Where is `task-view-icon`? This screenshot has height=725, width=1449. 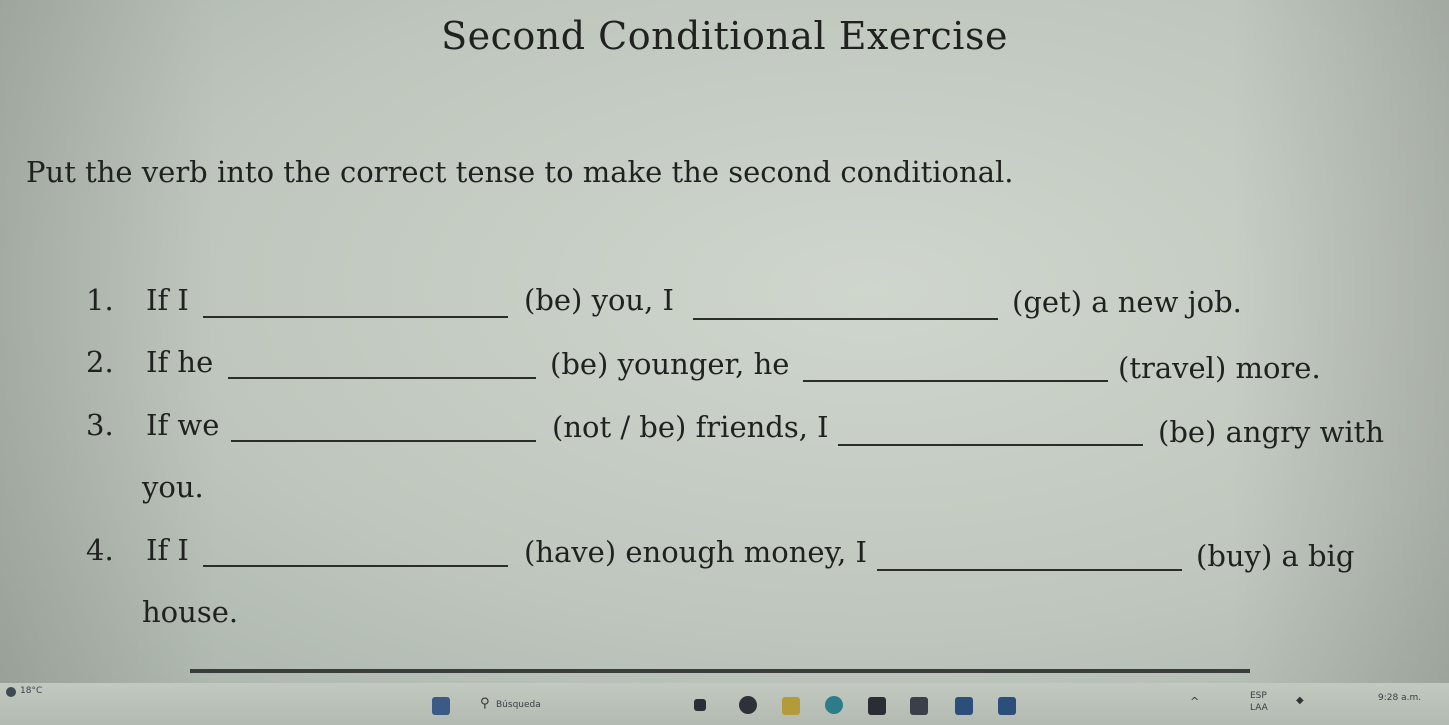 task-view-icon is located at coordinates (700, 705).